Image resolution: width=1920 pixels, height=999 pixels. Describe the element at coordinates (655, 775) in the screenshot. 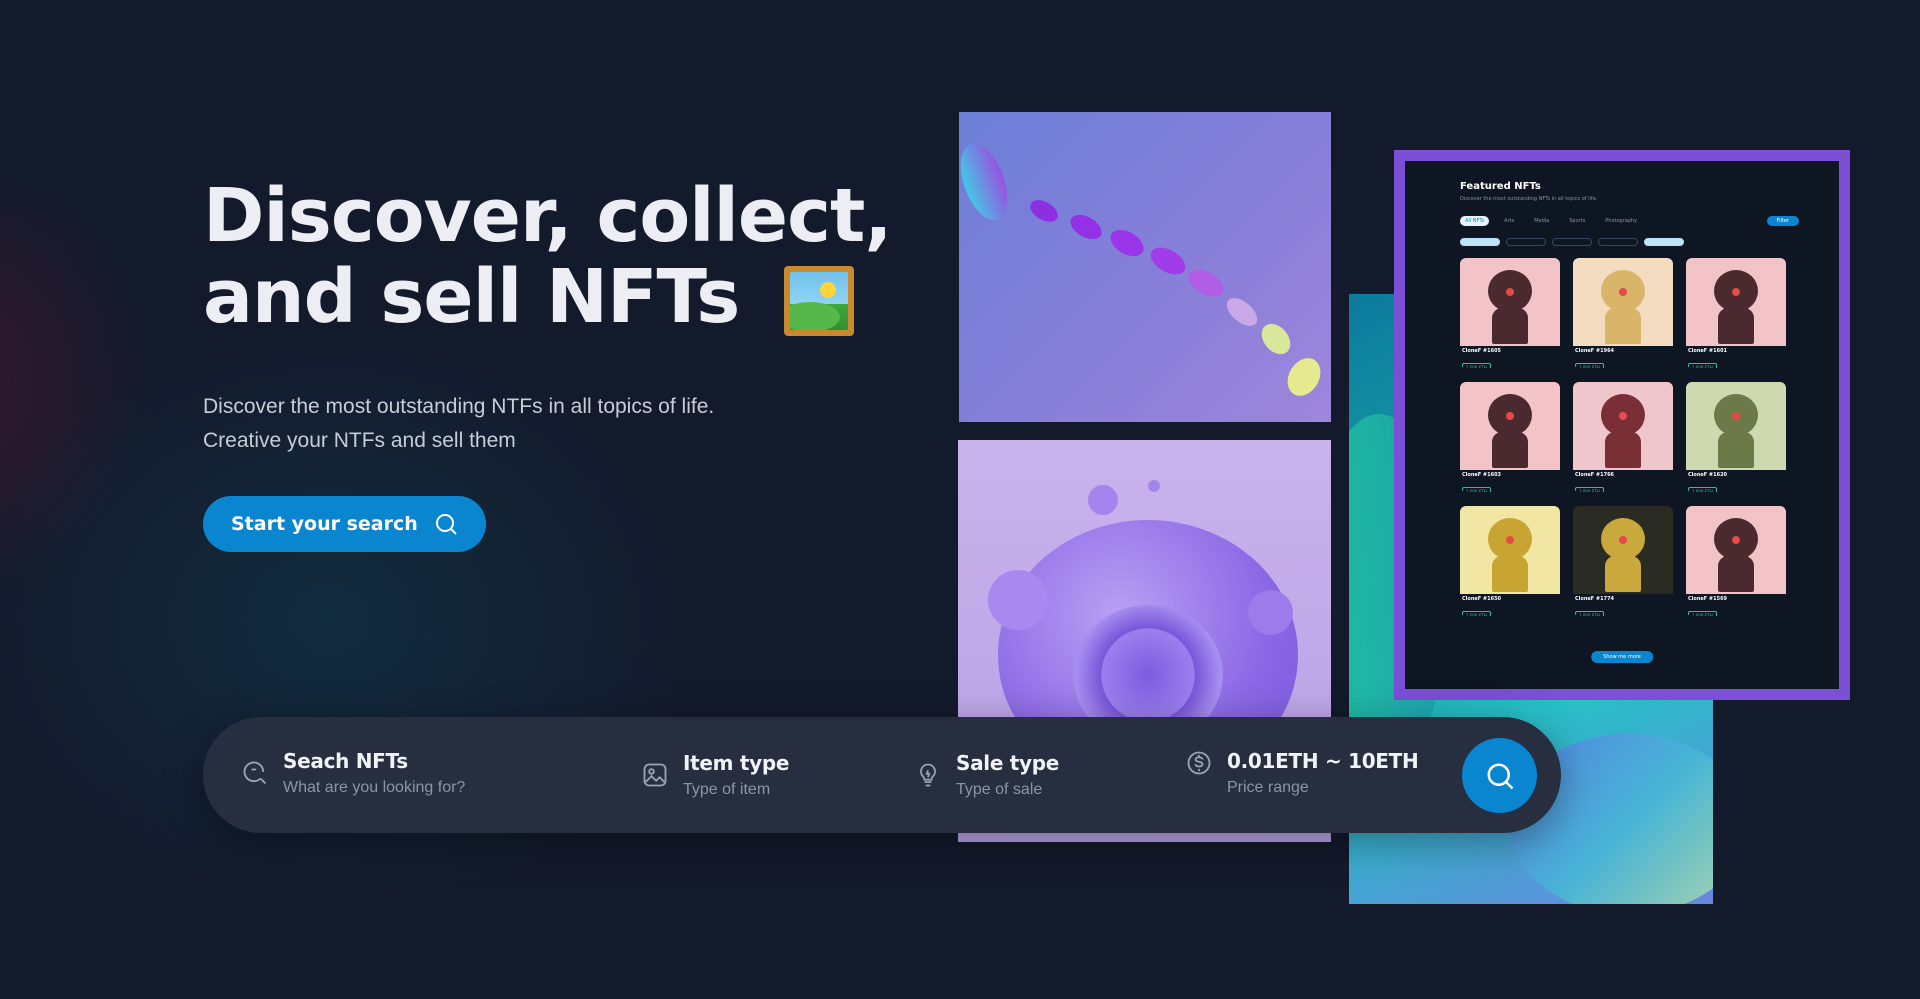

I see `image-icon` at that location.